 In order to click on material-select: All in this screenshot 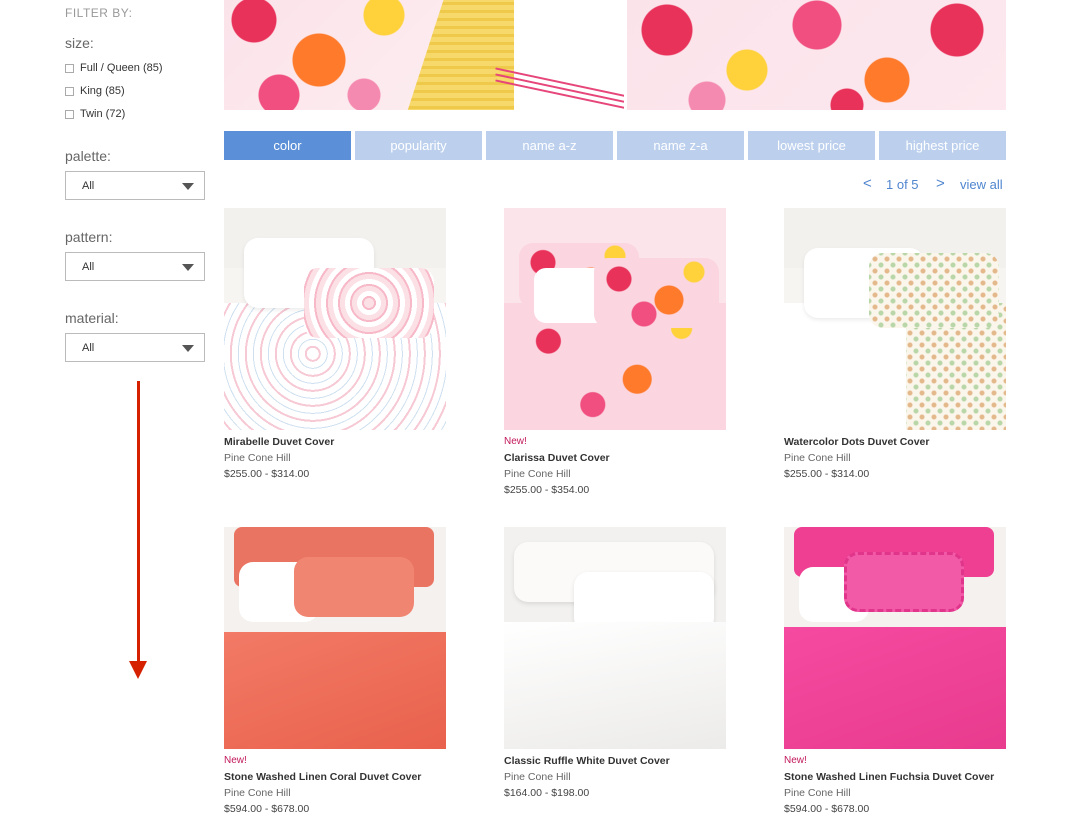, I will do `click(135, 347)`.